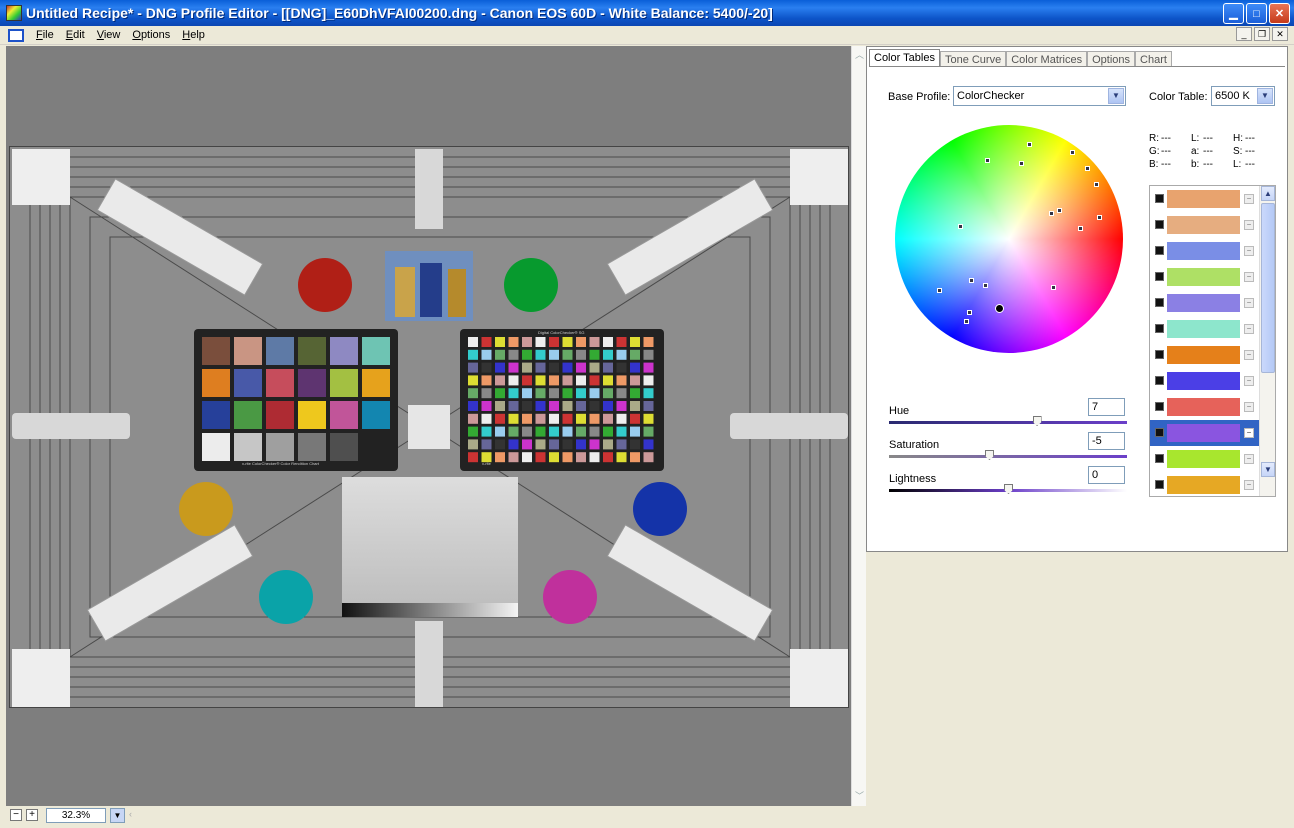 This screenshot has height=828, width=1294. I want to click on scroll-down-icon: ▼, so click(1268, 469).